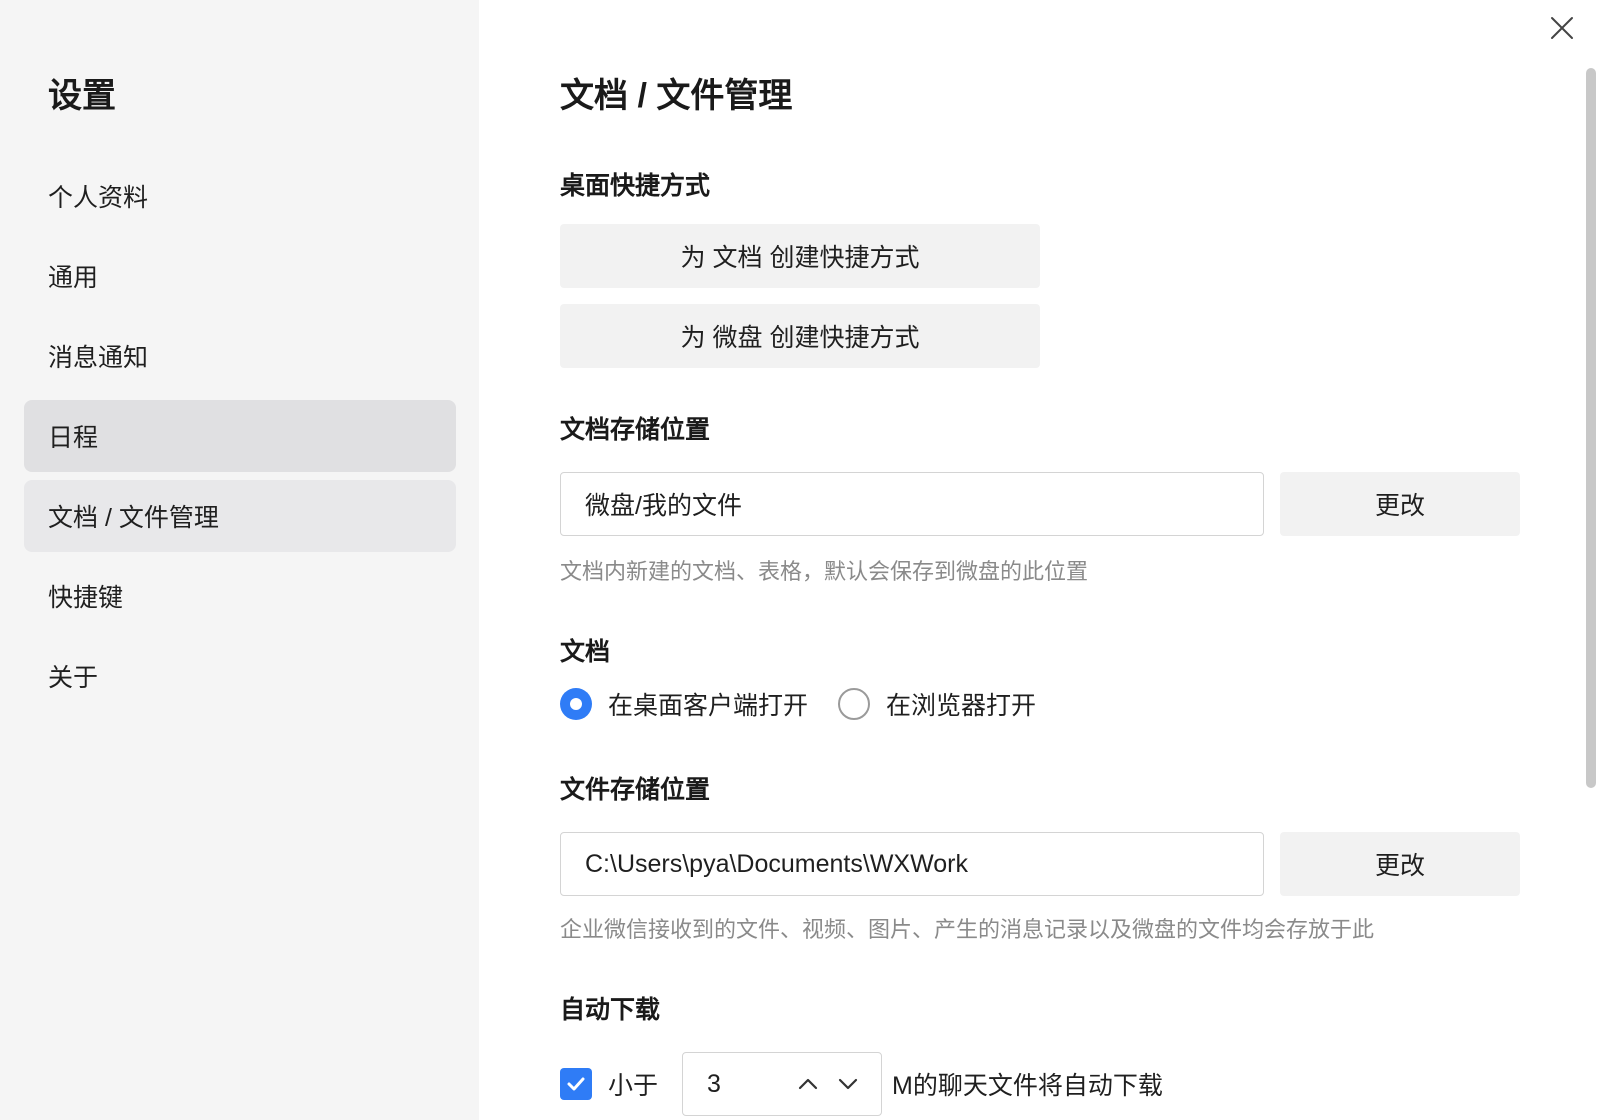 Image resolution: width=1600 pixels, height=1120 pixels. Describe the element at coordinates (240, 596) in the screenshot. I see `sidebar-item-shortcuts: 快捷键` at that location.